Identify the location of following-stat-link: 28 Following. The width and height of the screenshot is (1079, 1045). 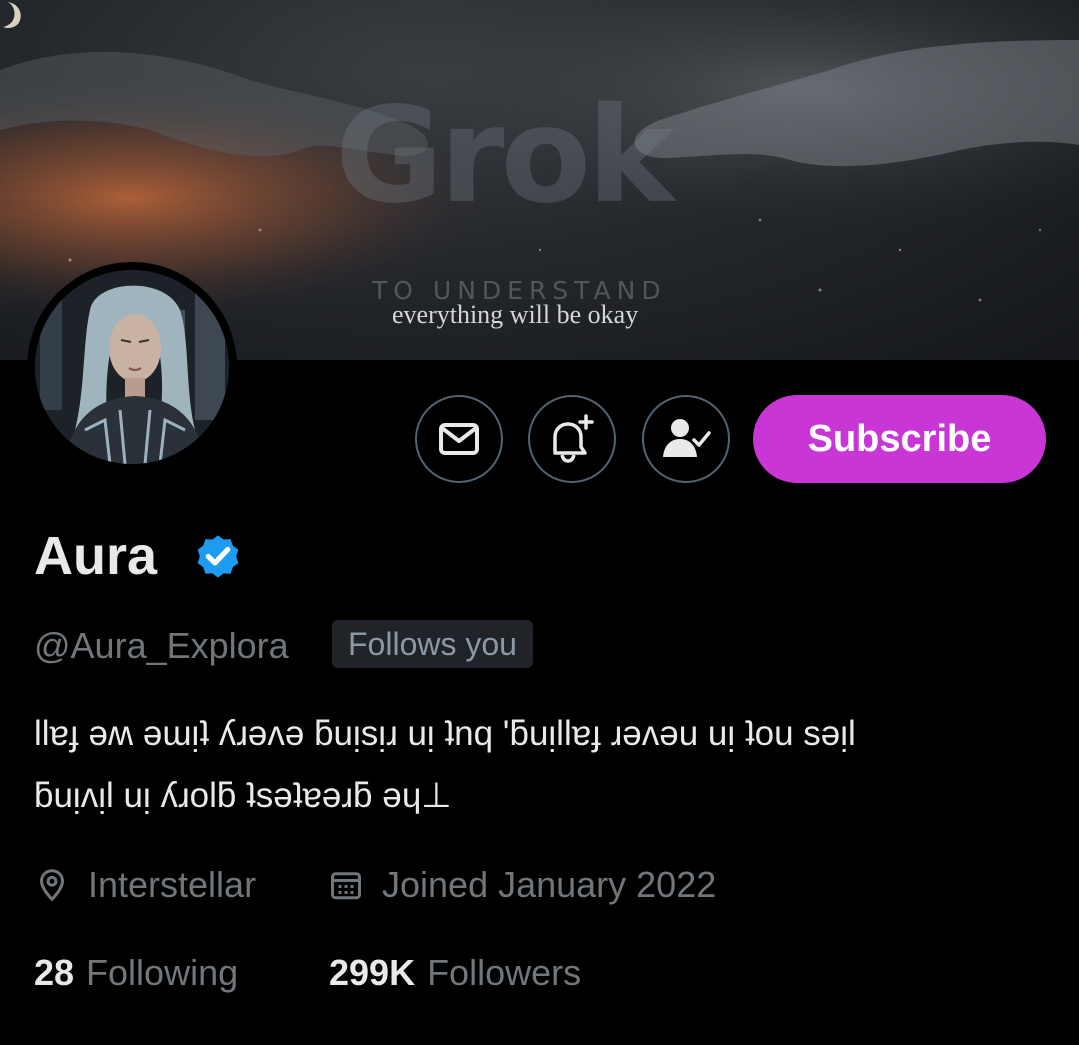
(136, 973).